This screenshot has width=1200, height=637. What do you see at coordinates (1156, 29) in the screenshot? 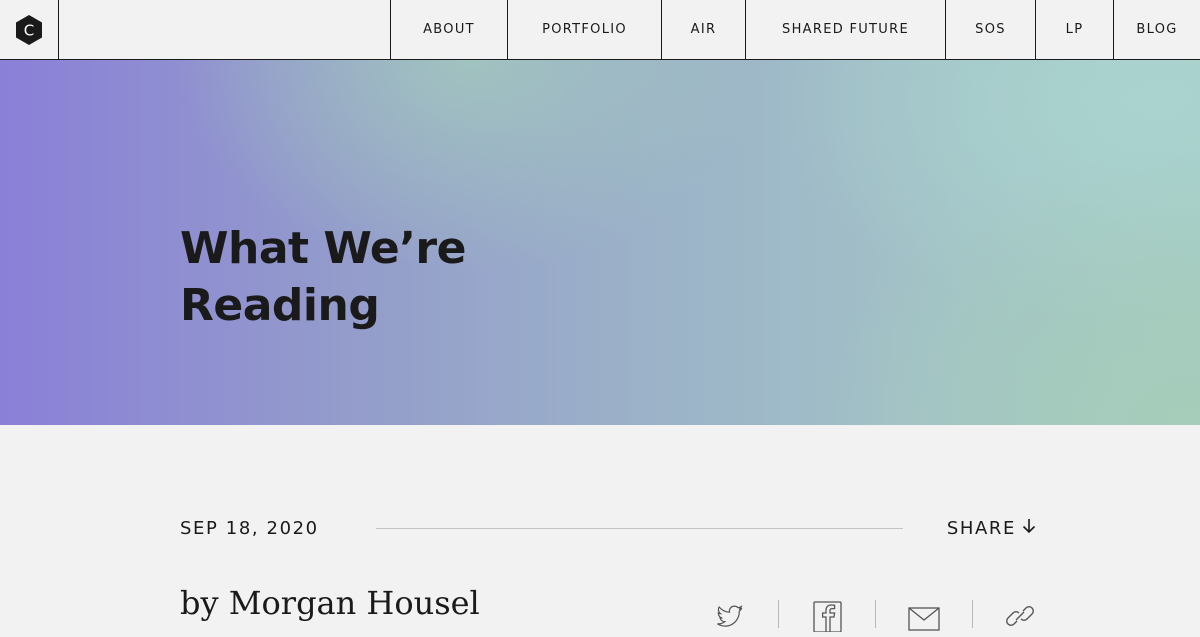
I see `nav-blog: BLOG` at bounding box center [1156, 29].